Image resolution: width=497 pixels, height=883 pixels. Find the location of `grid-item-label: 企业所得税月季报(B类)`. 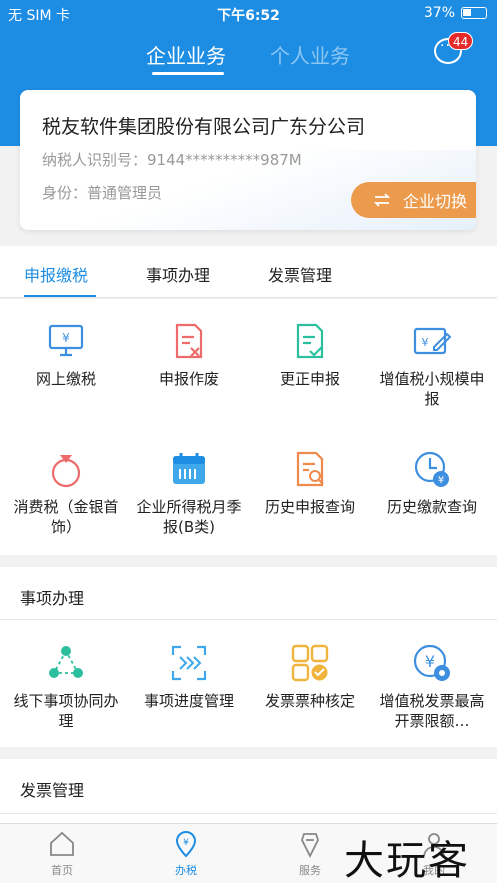

grid-item-label: 企业所得税月季报(B类) is located at coordinates (189, 517).